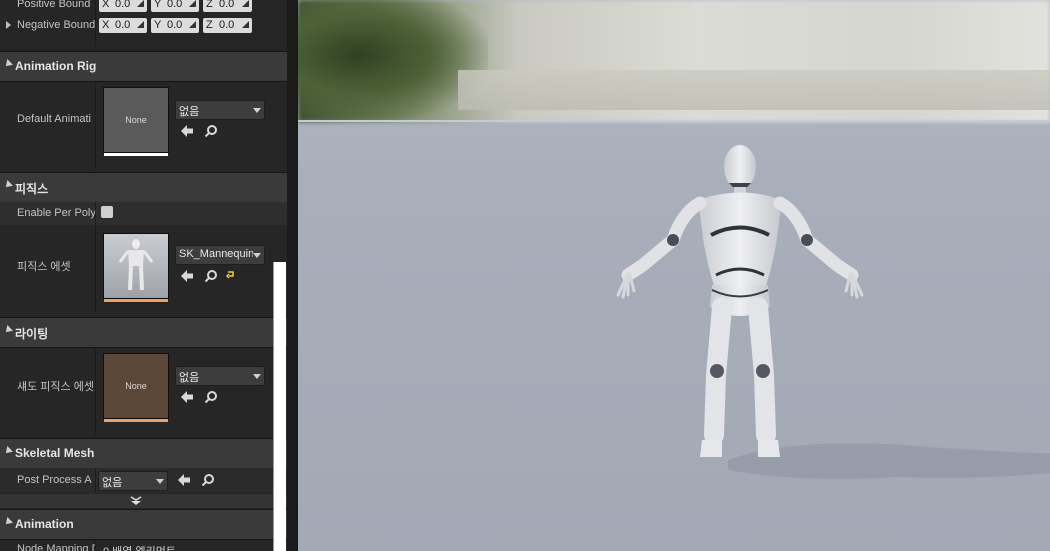 The image size is (1050, 551). Describe the element at coordinates (54, 480) in the screenshot. I see `post-process-label: Post Process A` at that location.